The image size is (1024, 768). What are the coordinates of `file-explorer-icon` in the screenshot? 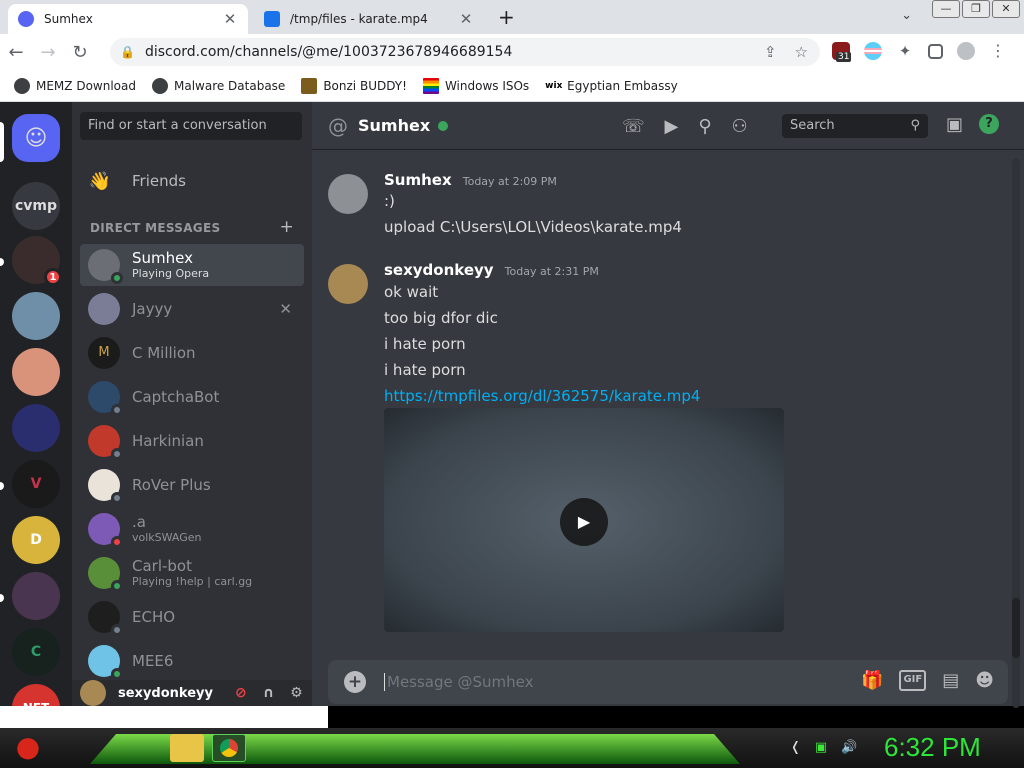 It's located at (187, 748).